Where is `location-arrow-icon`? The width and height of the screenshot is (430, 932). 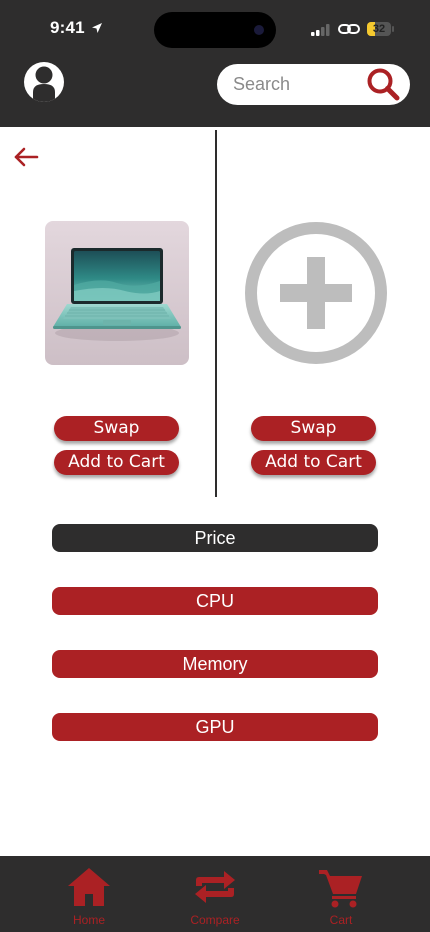
location-arrow-icon is located at coordinates (97, 28).